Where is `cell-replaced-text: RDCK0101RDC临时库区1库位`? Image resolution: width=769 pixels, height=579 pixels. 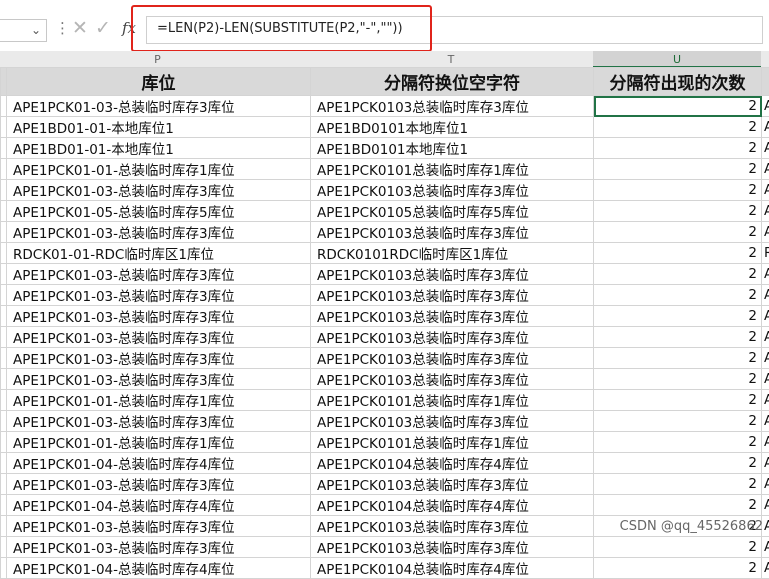 cell-replaced-text: RDCK0101RDC临时库区1库位 is located at coordinates (452, 253).